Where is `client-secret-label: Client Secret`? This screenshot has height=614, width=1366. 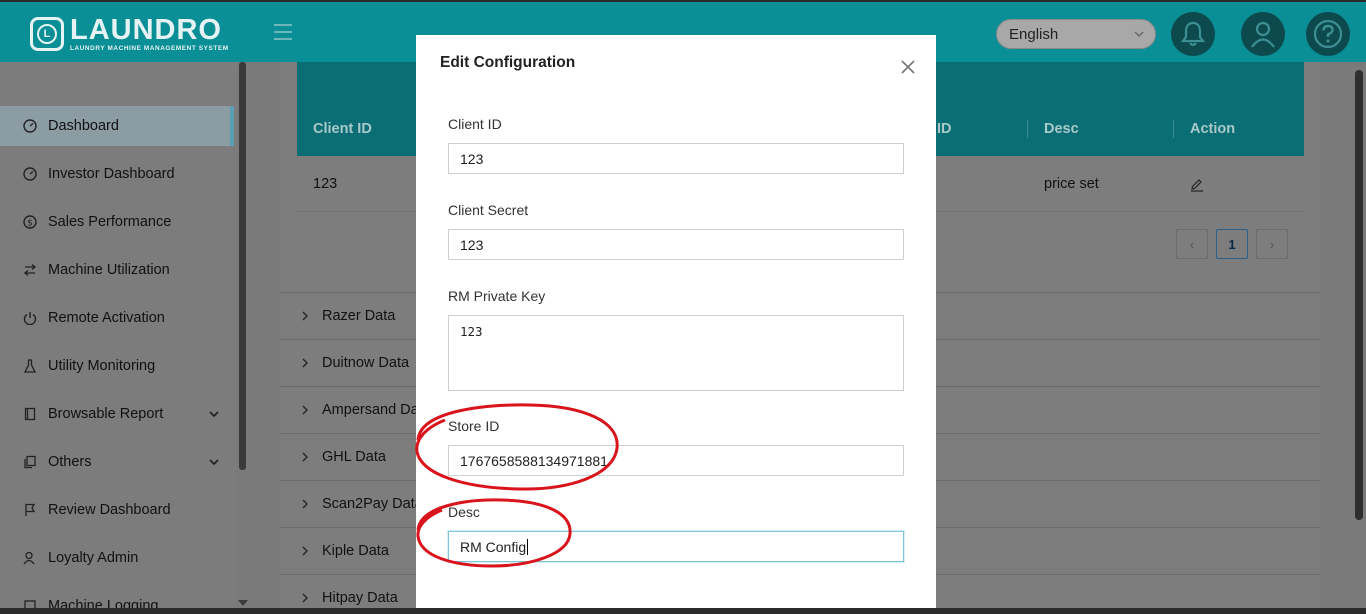
client-secret-label: Client Secret is located at coordinates (488, 210).